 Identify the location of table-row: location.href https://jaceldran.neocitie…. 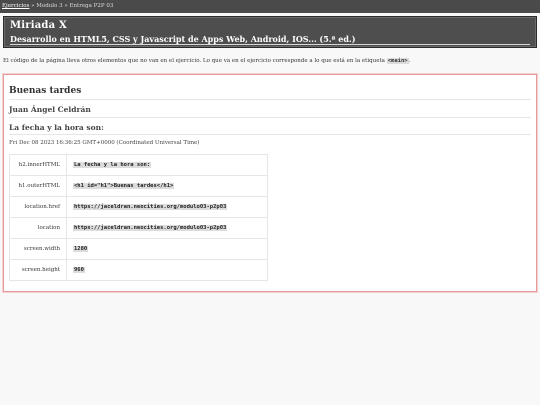
(138, 207).